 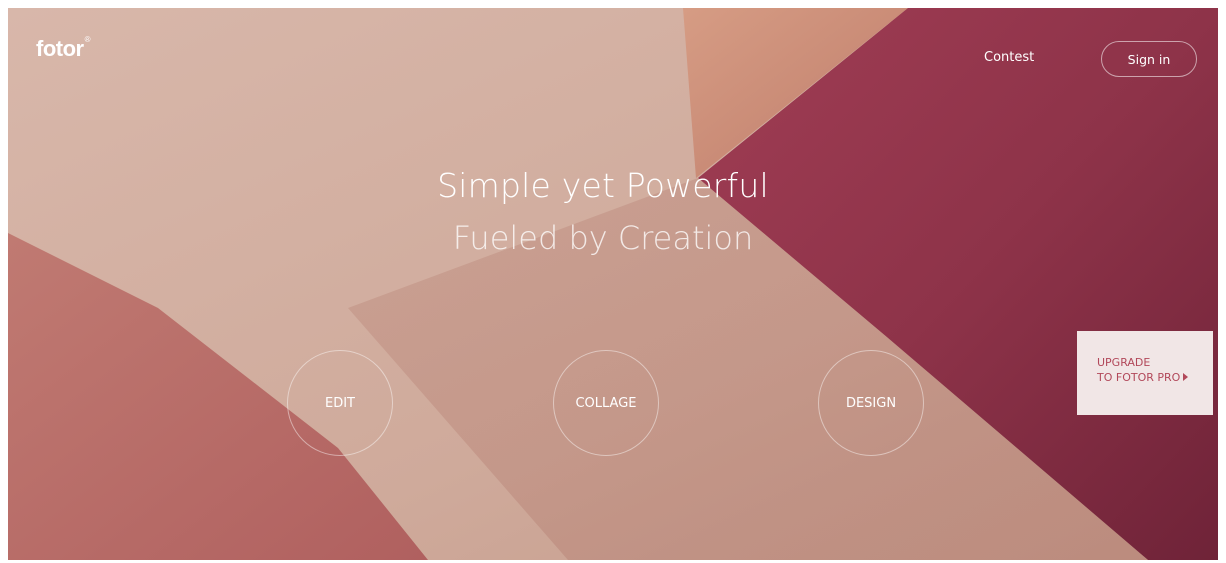 I want to click on upgrade-pro-button: UPGRADE TO FOTOR PRO, so click(x=1145, y=373).